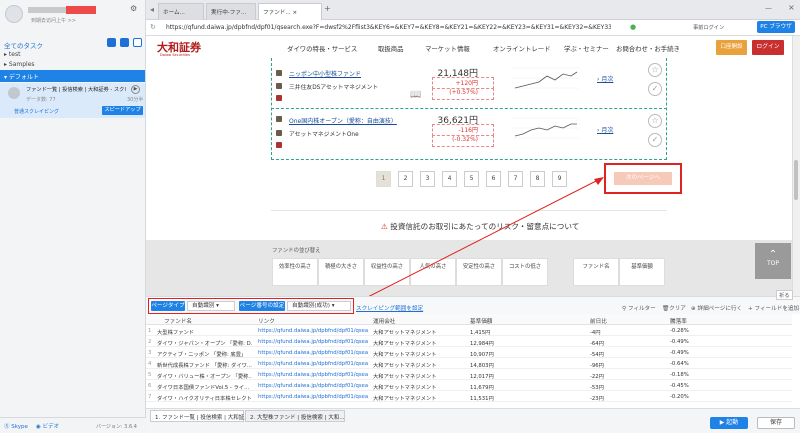 This screenshot has height=433, width=800. I want to click on close-tab-icon: ×, so click(295, 13).